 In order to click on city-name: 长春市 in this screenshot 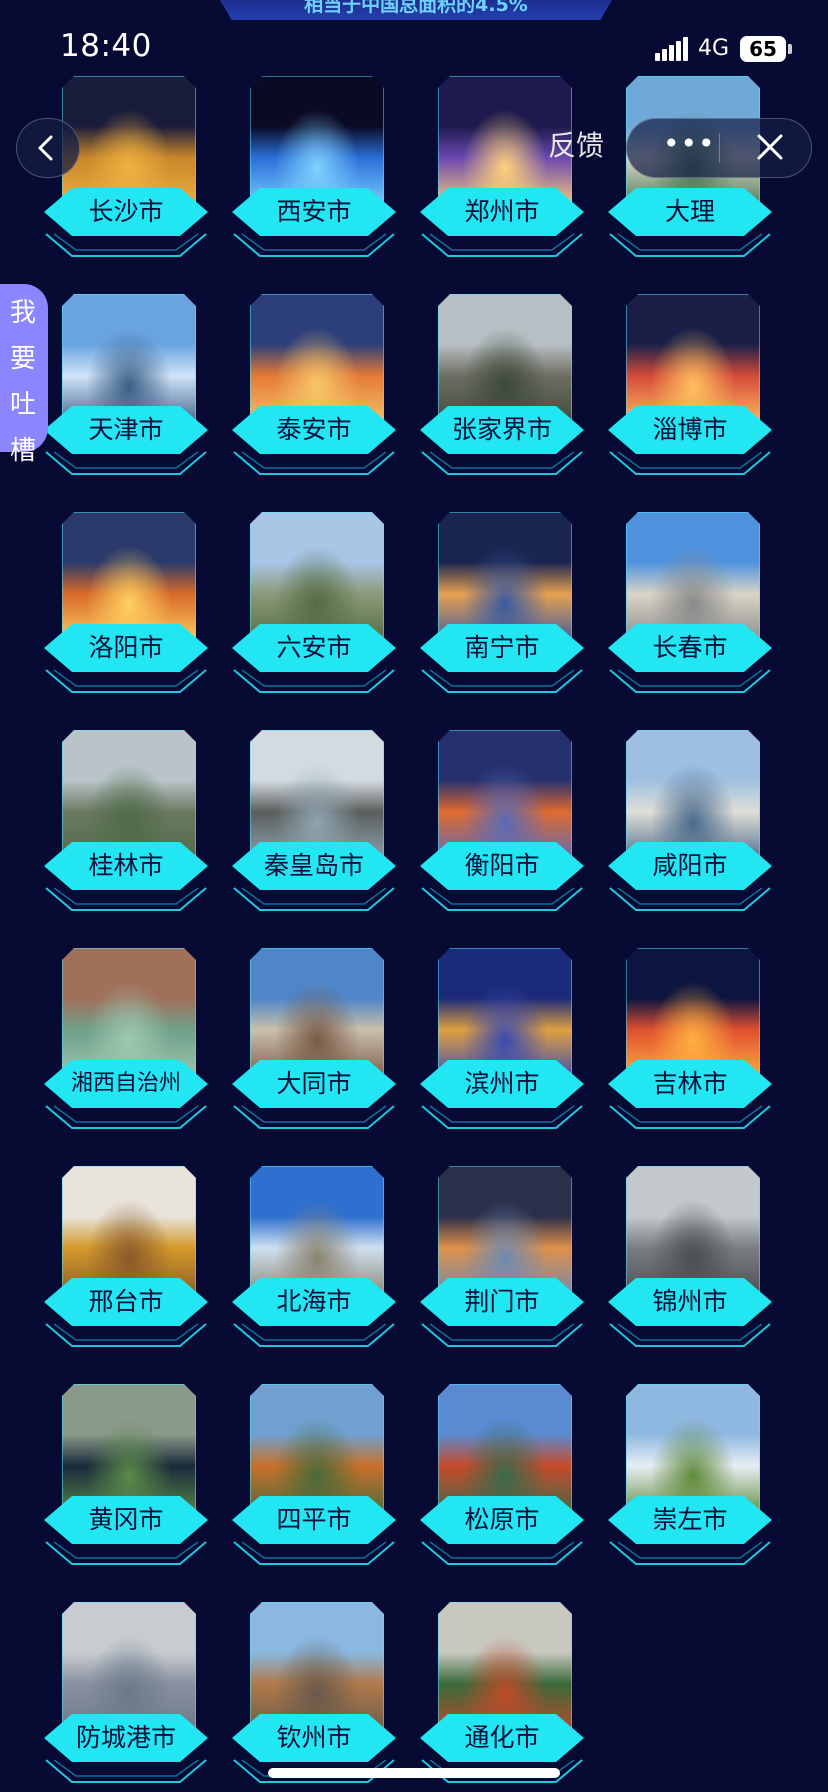, I will do `click(690, 647)`.